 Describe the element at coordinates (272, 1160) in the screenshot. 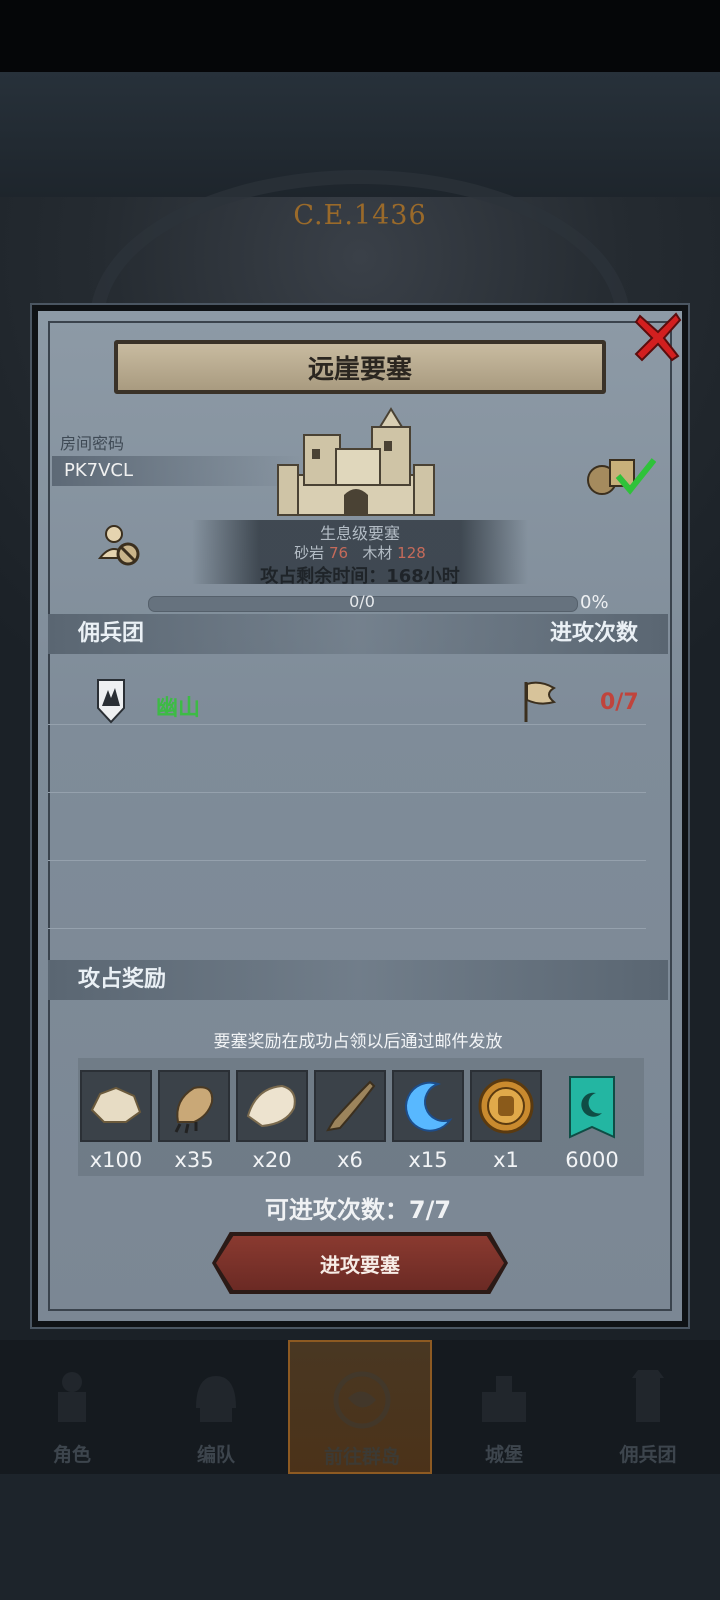

I see `reward-quantity: x20` at that location.